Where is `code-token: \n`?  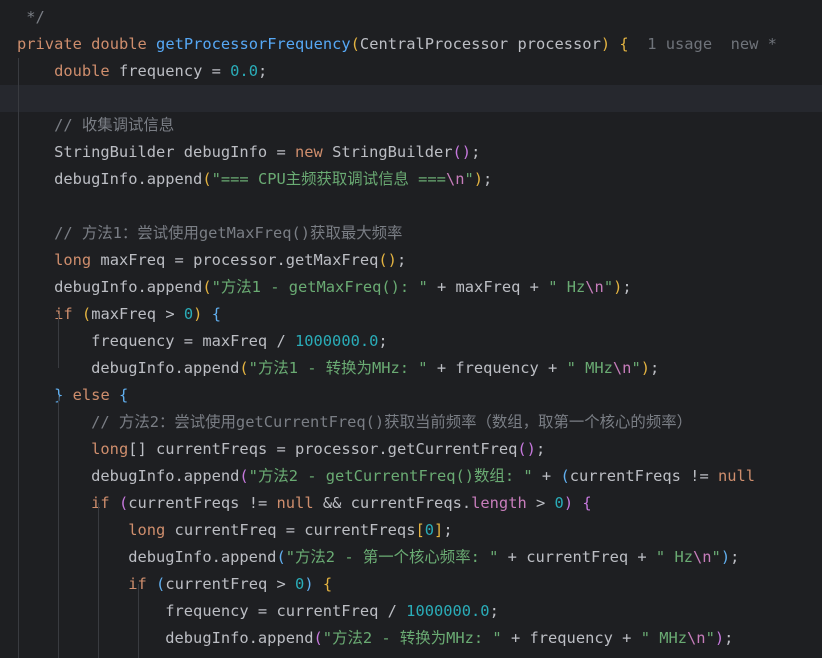
code-token: \n is located at coordinates (455, 179).